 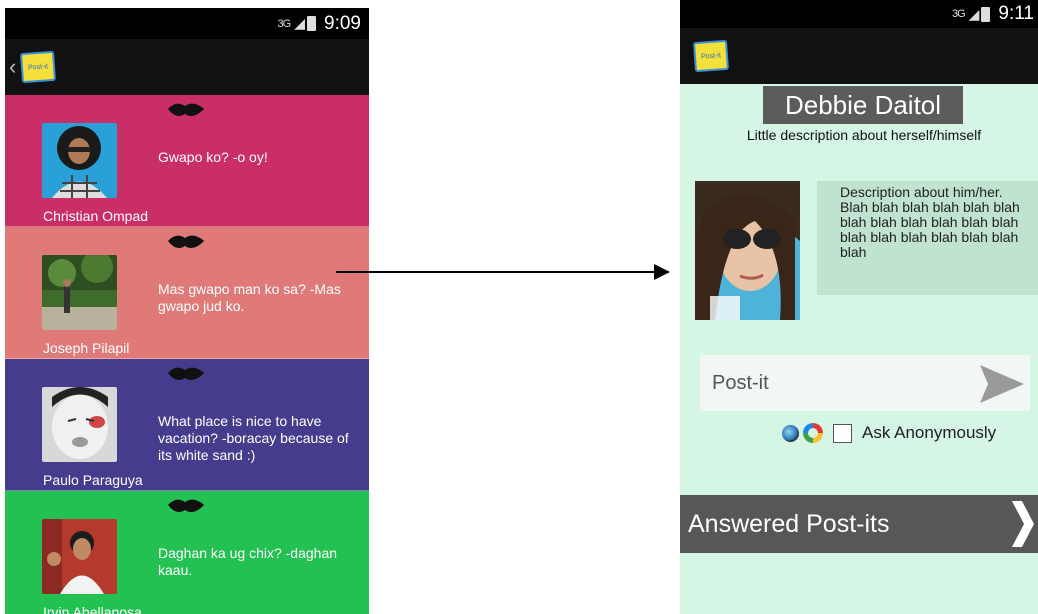 I want to click on action-bar: Post-it, so click(x=859, y=56).